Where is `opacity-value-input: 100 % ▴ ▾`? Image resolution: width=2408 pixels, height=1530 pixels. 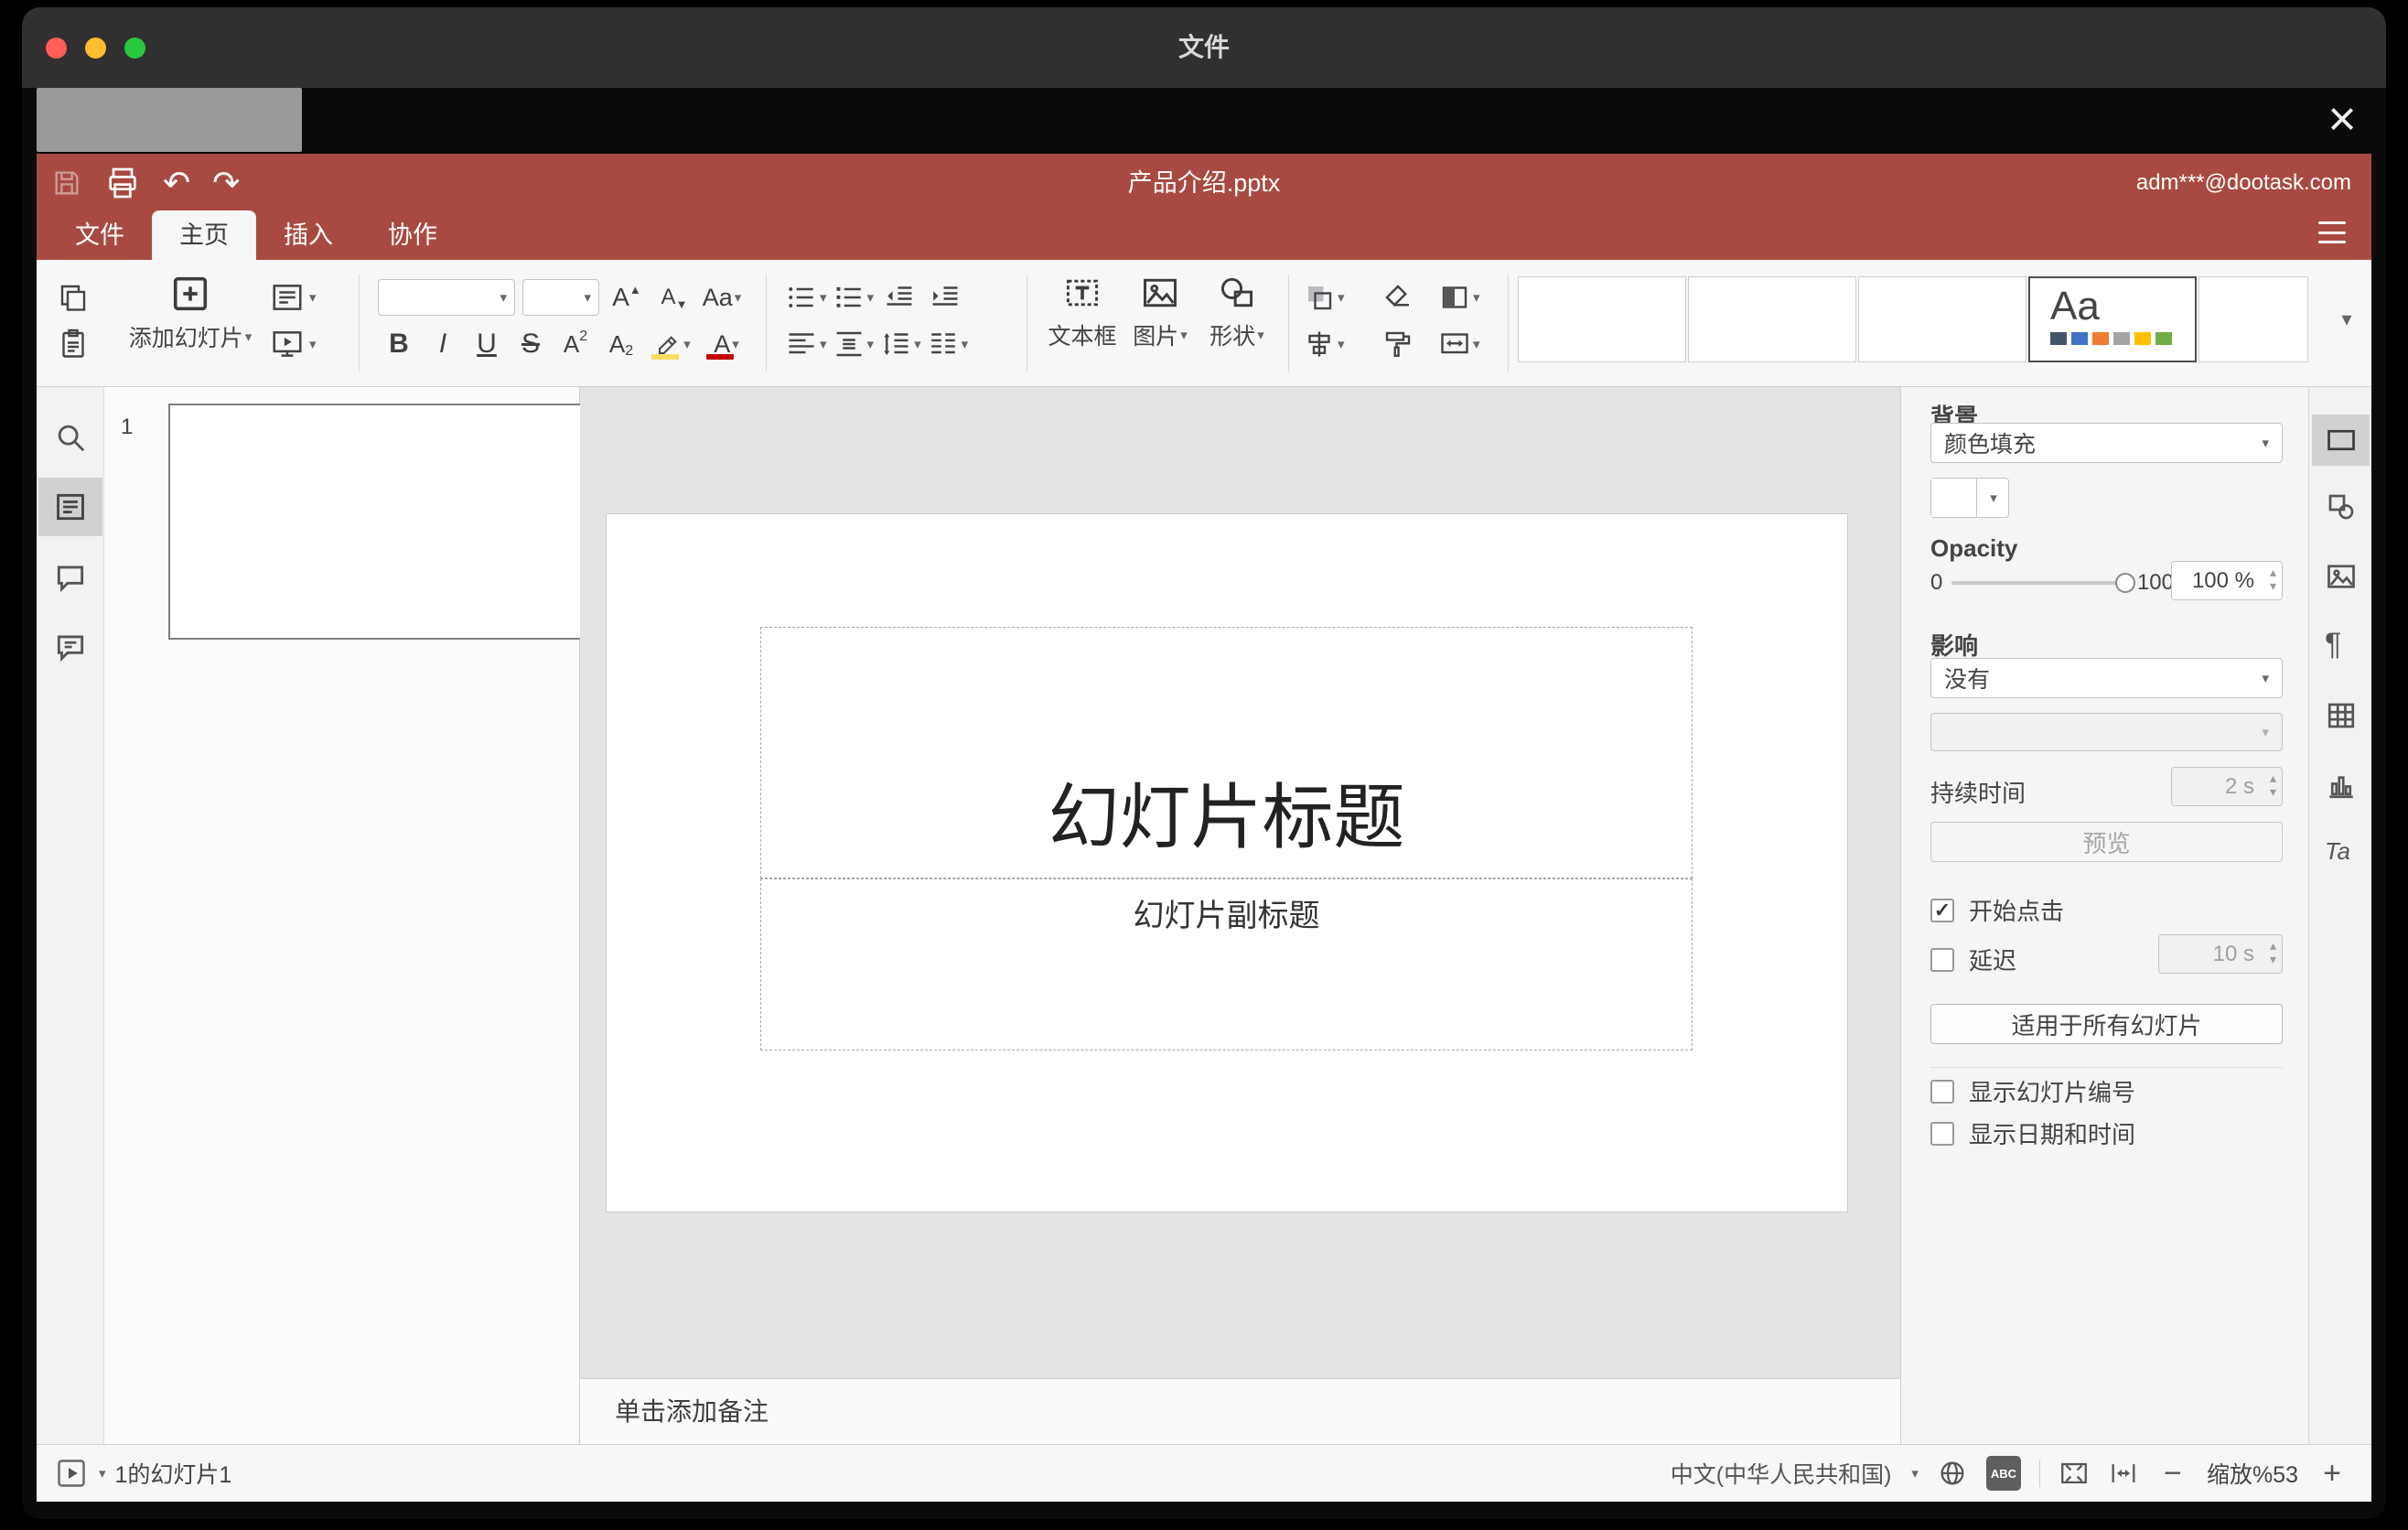 opacity-value-input: 100 % ▴ ▾ is located at coordinates (2227, 580).